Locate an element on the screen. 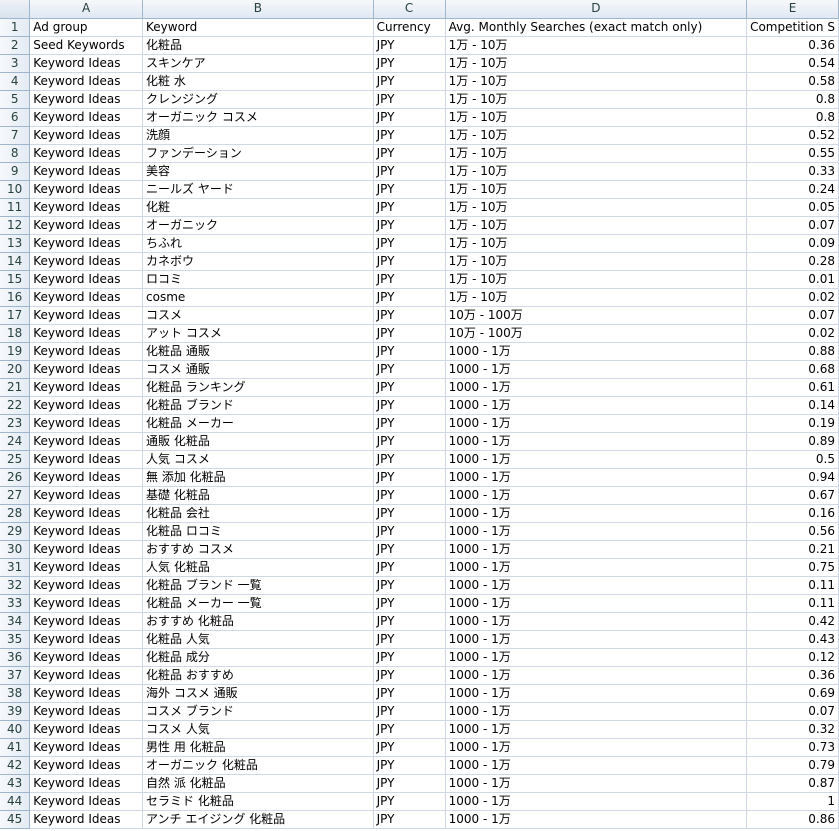 This screenshot has width=839, height=831. row-number: 7 is located at coordinates (15, 135).